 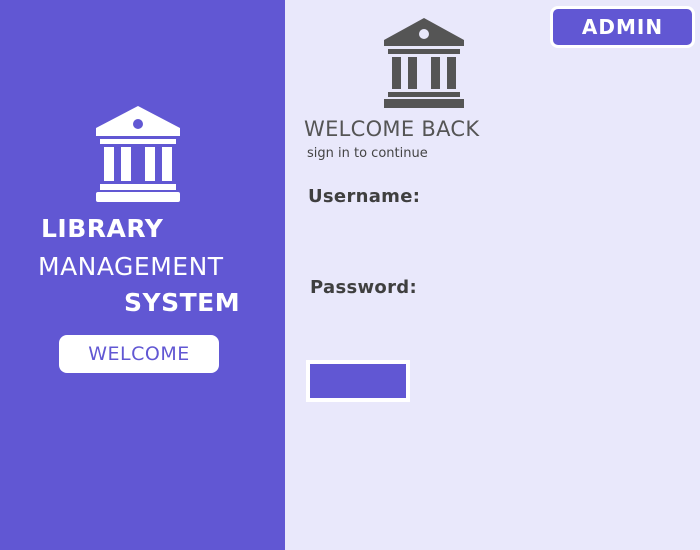 What do you see at coordinates (358, 381) in the screenshot?
I see `login-submit-button` at bounding box center [358, 381].